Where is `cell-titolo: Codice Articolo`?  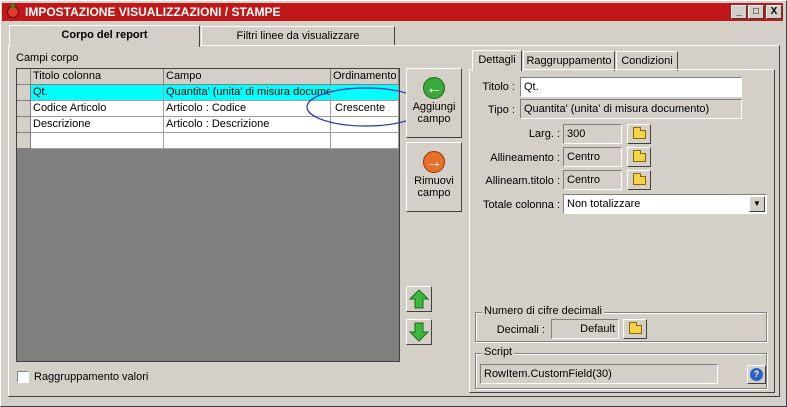
cell-titolo: Codice Articolo is located at coordinates (97, 109).